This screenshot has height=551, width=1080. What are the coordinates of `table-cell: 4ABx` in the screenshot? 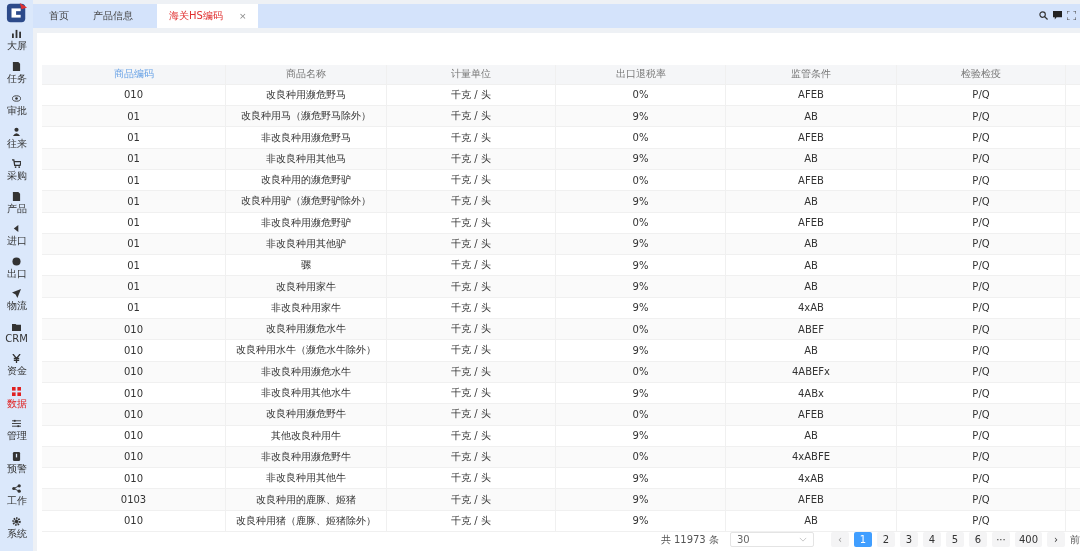 It's located at (811, 393).